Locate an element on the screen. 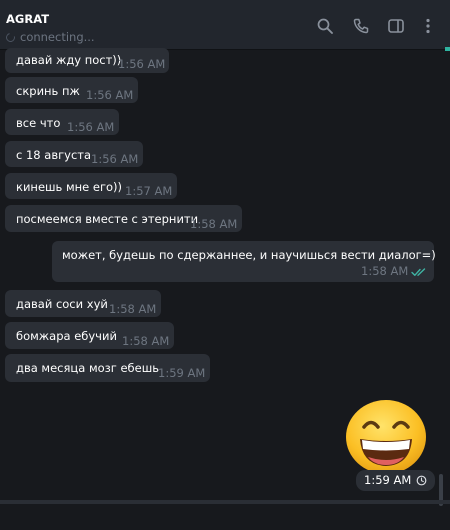 This screenshot has height=530, width=450. message-bubble: два месяца мозг ебешь 1:59 AM is located at coordinates (107, 368).